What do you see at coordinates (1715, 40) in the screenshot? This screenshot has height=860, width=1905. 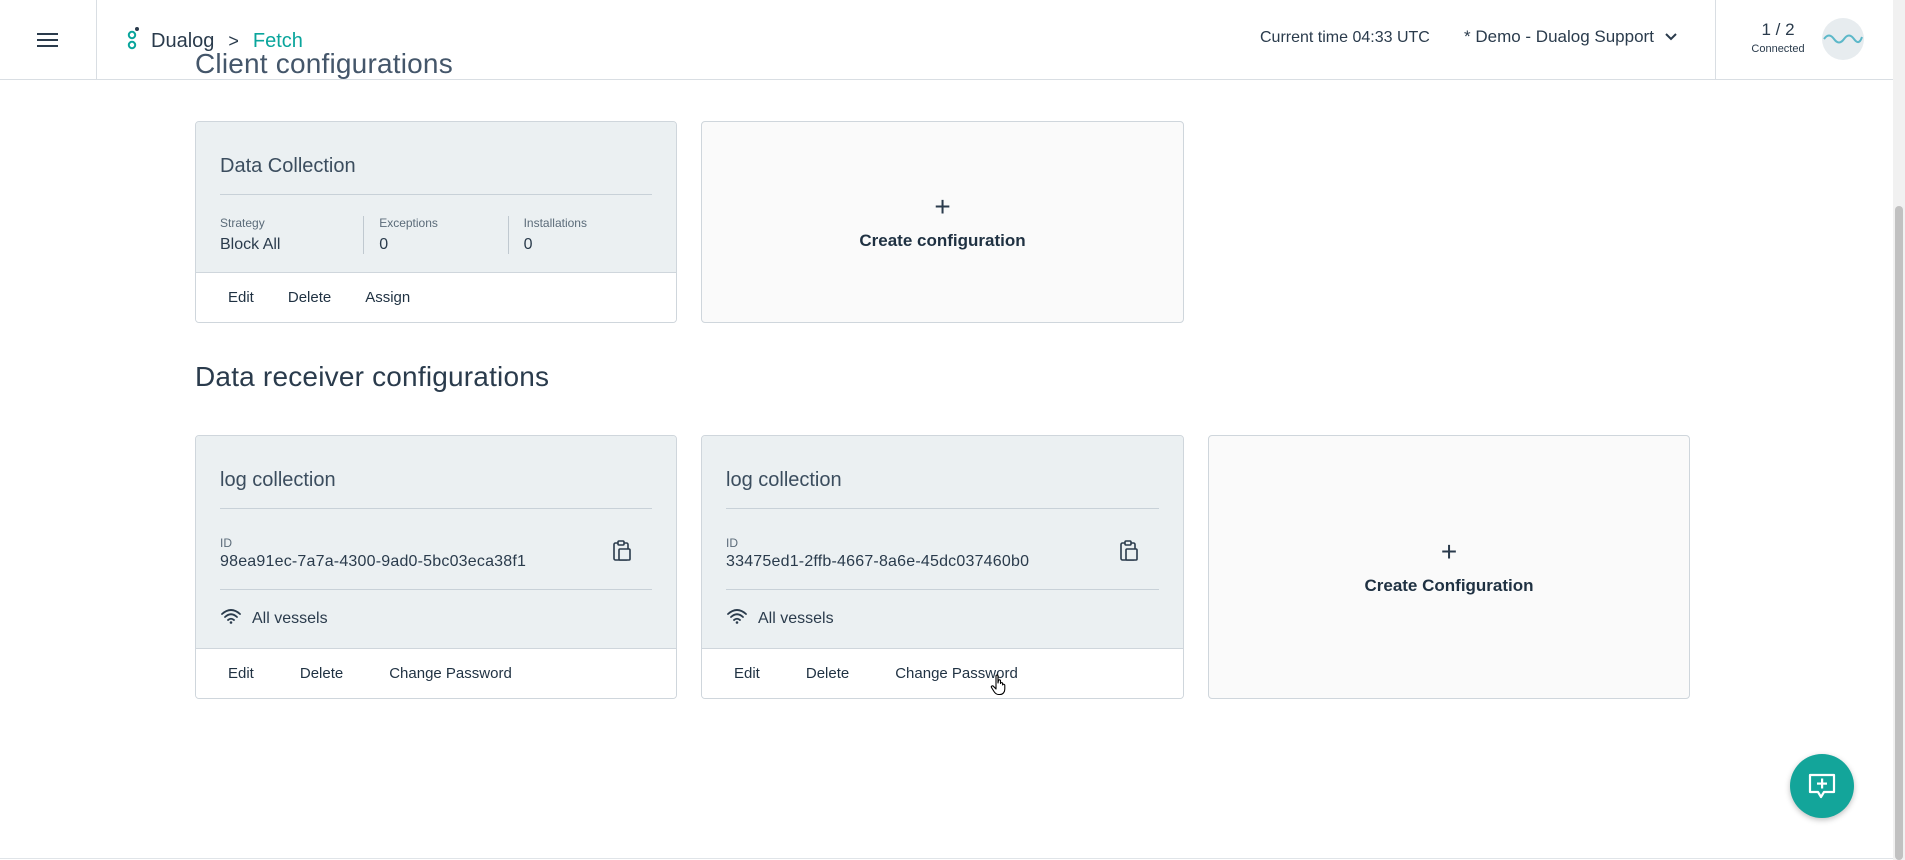 I see `header-divider` at bounding box center [1715, 40].